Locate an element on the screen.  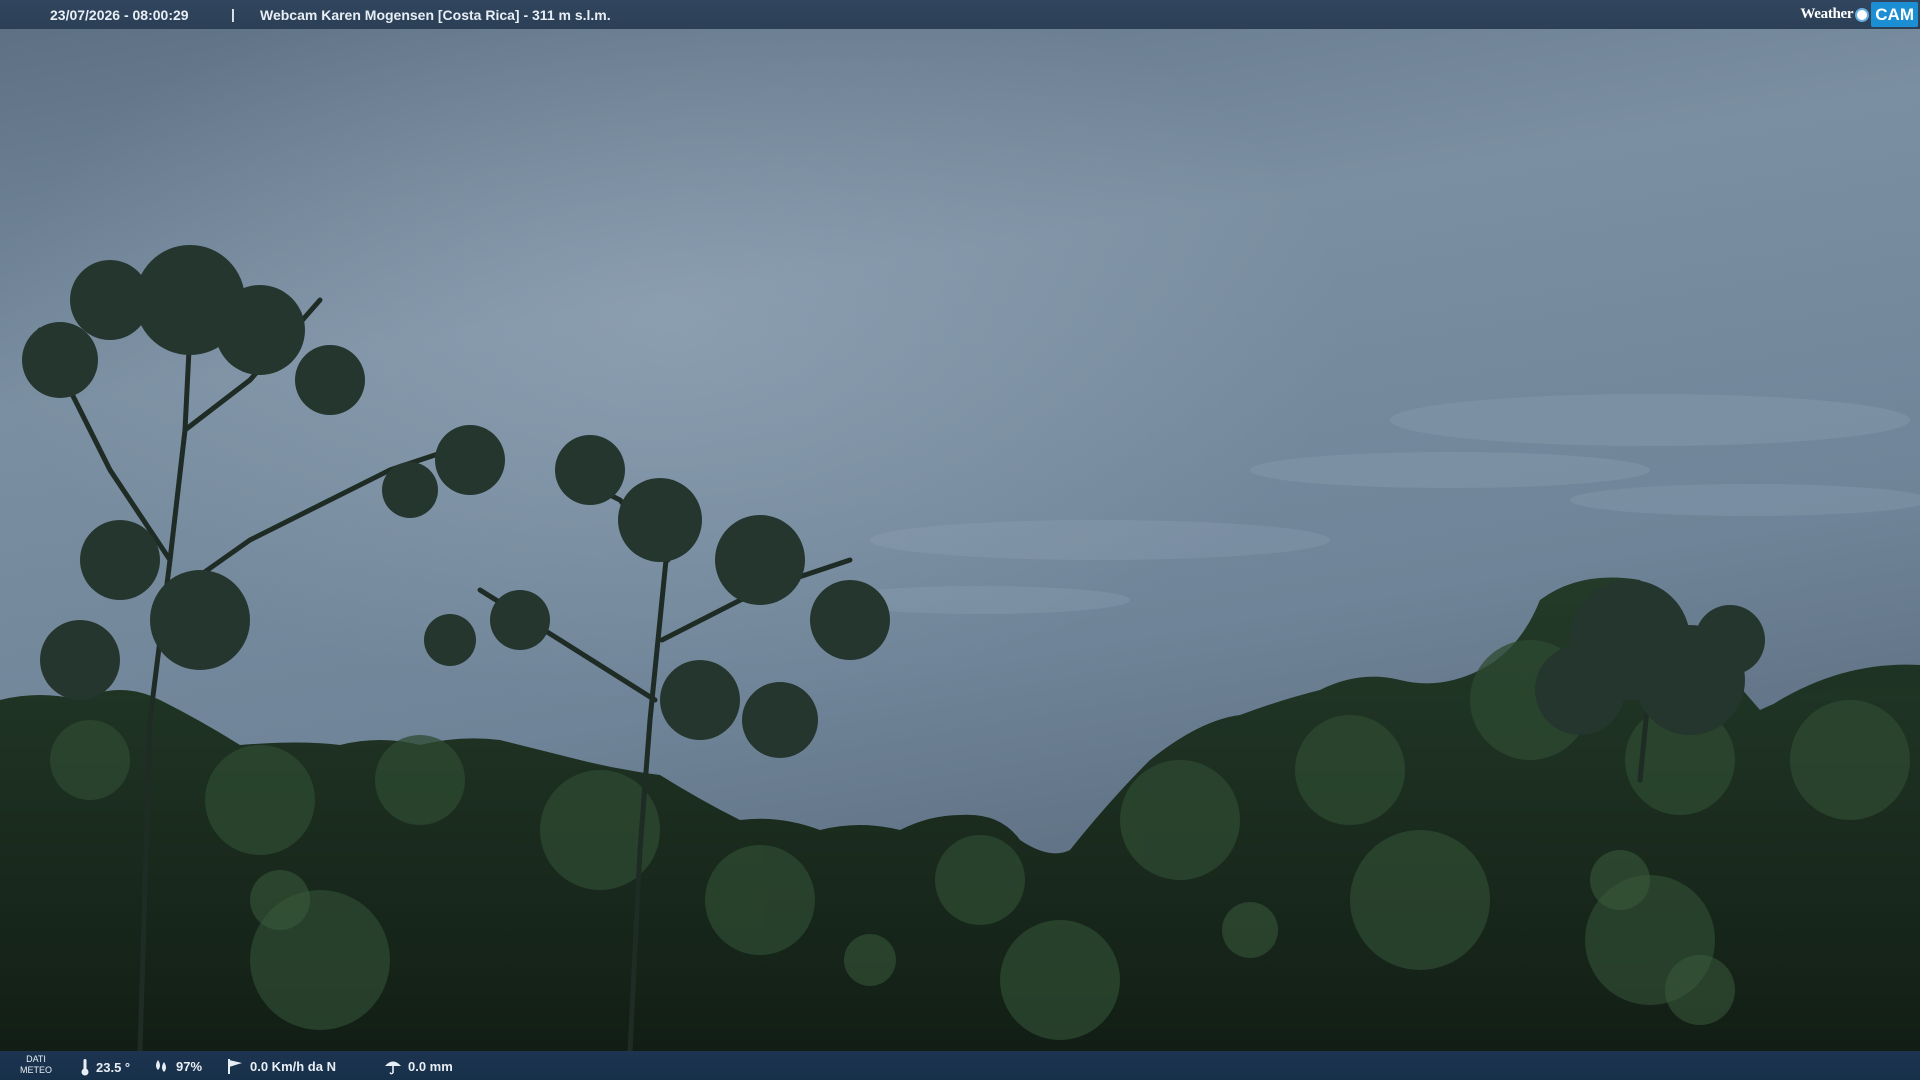
wind-reading: 0.0 Km/h da N is located at coordinates (281, 1066).